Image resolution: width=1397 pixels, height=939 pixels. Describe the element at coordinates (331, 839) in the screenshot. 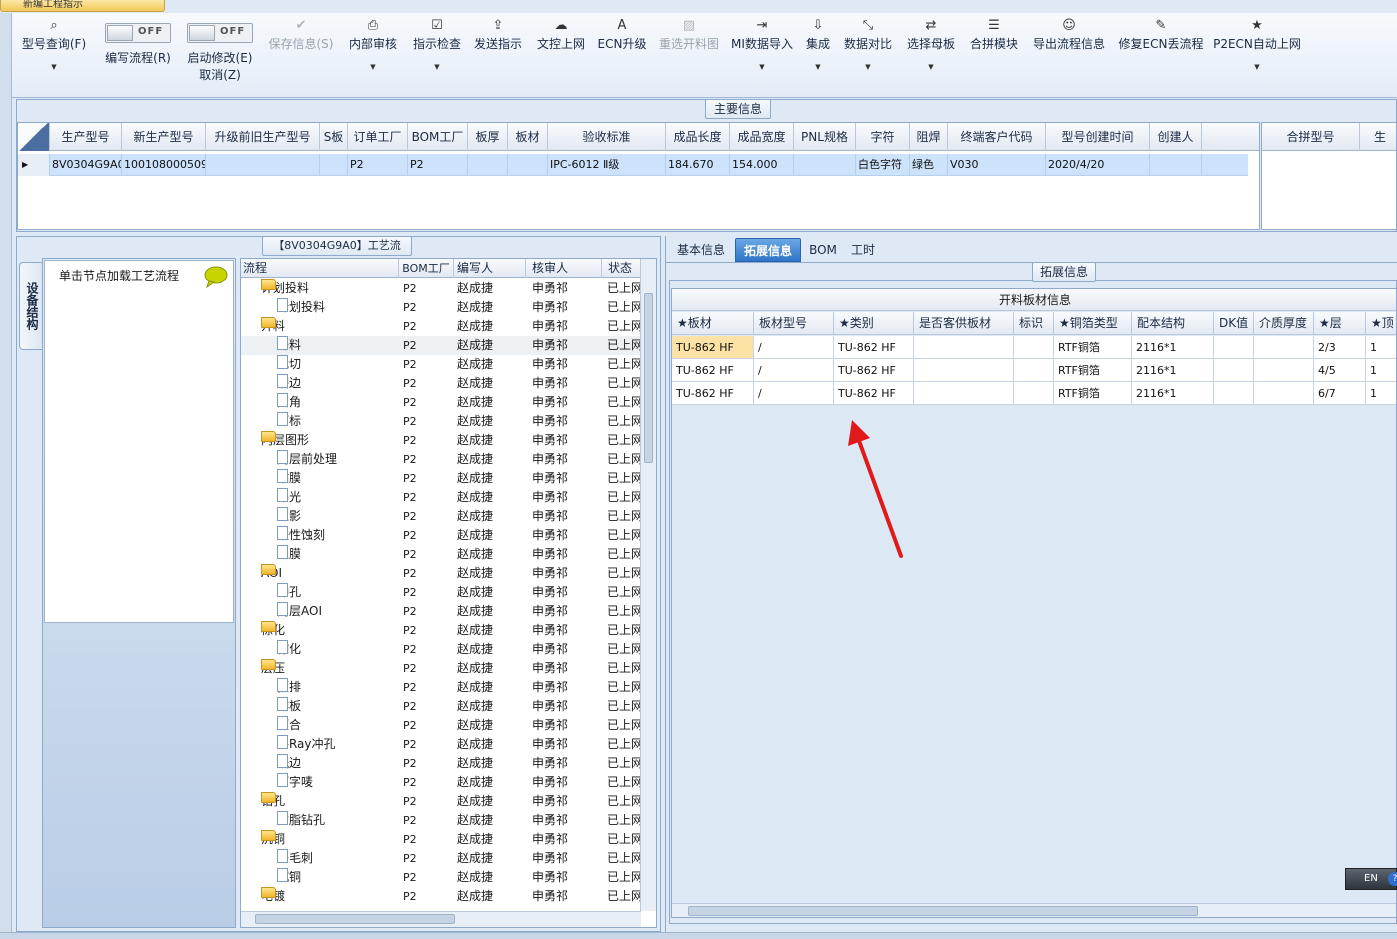

I see `tree-node: −沉铜` at that location.